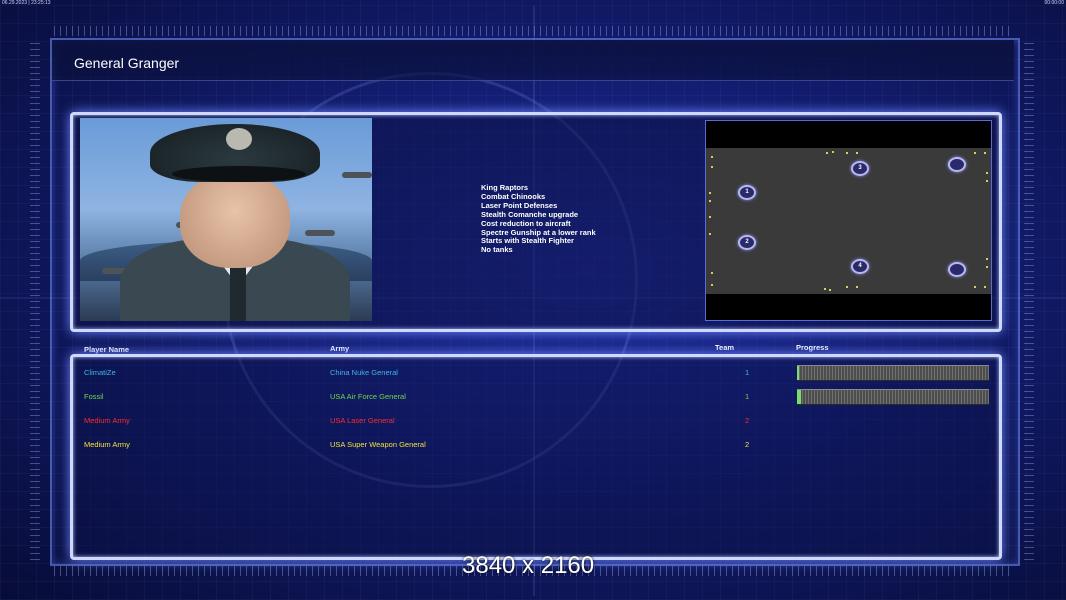 The width and height of the screenshot is (1066, 600). I want to click on spawn-marker-4: 4, so click(860, 266).